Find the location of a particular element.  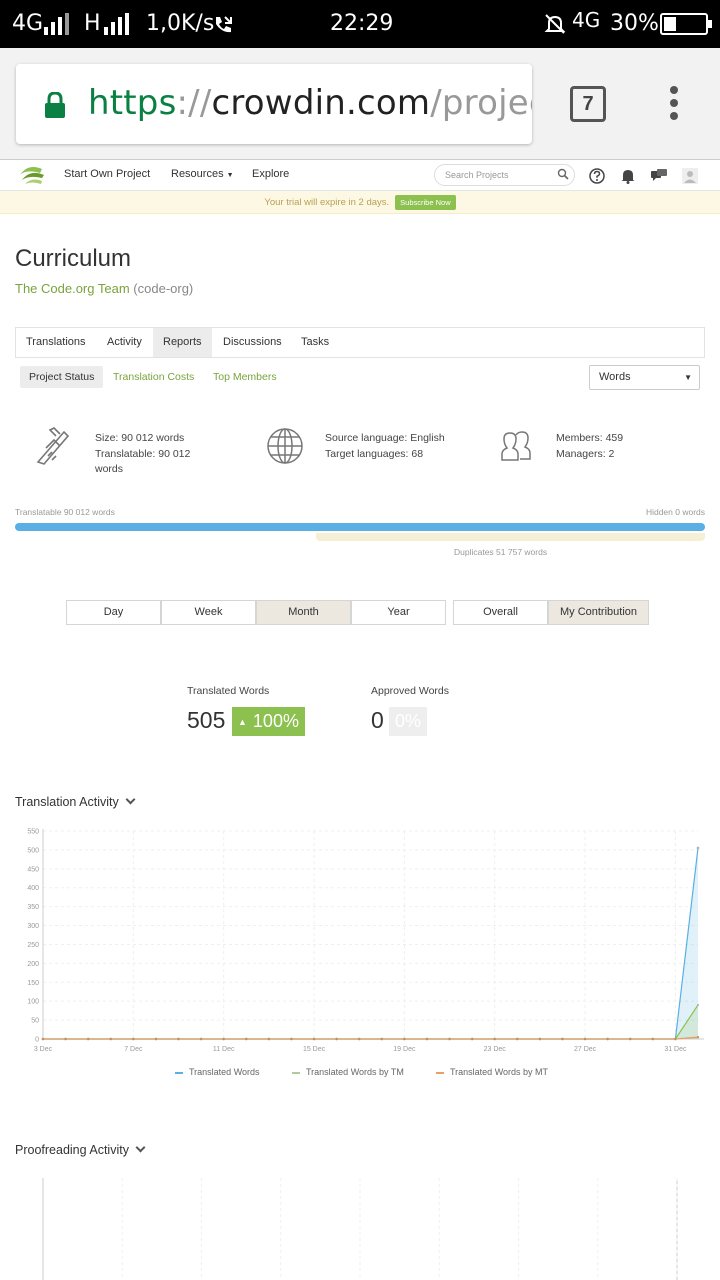

lock-icon is located at coordinates (55, 105).